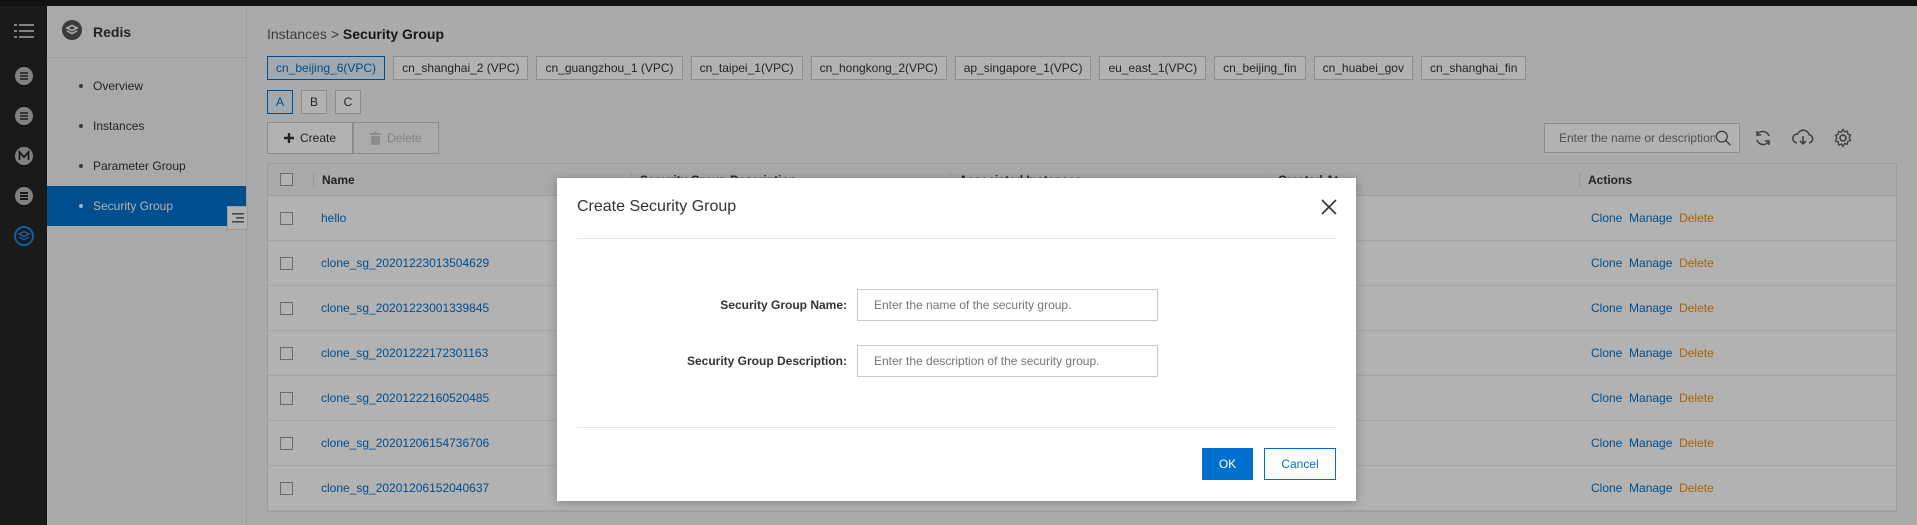 The image size is (1917, 525). I want to click on ok-button: OK, so click(1227, 464).